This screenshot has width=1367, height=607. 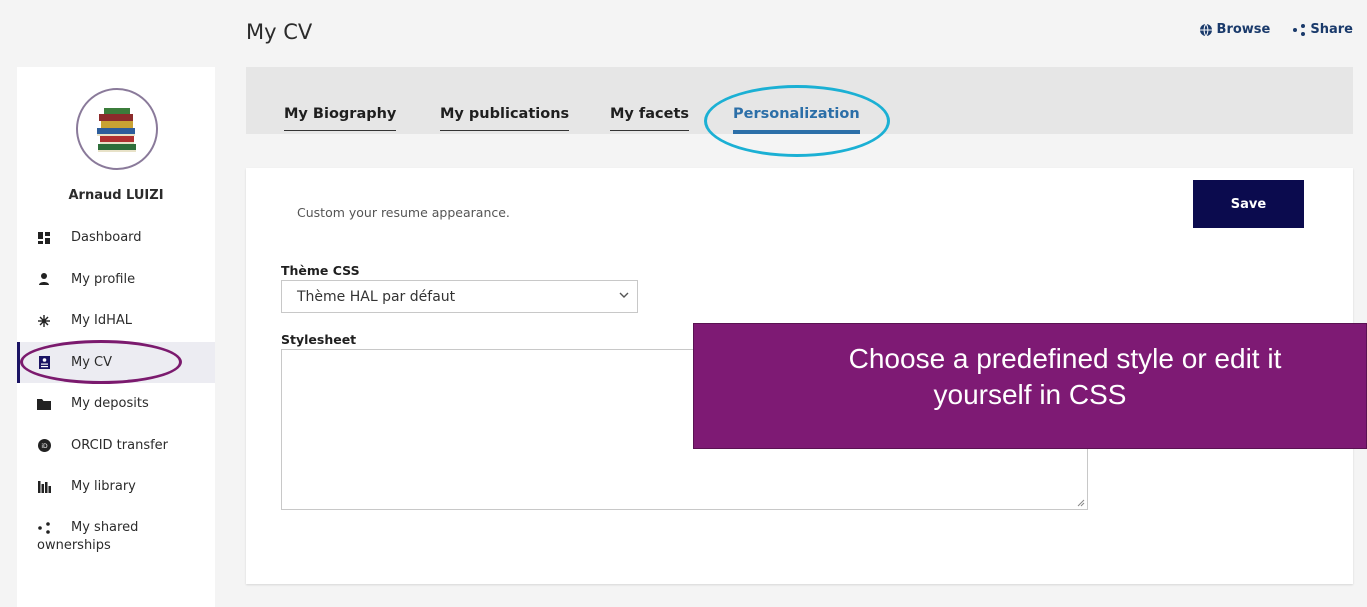 I want to click on sidebar-item-my-library: My library, so click(x=116, y=487).